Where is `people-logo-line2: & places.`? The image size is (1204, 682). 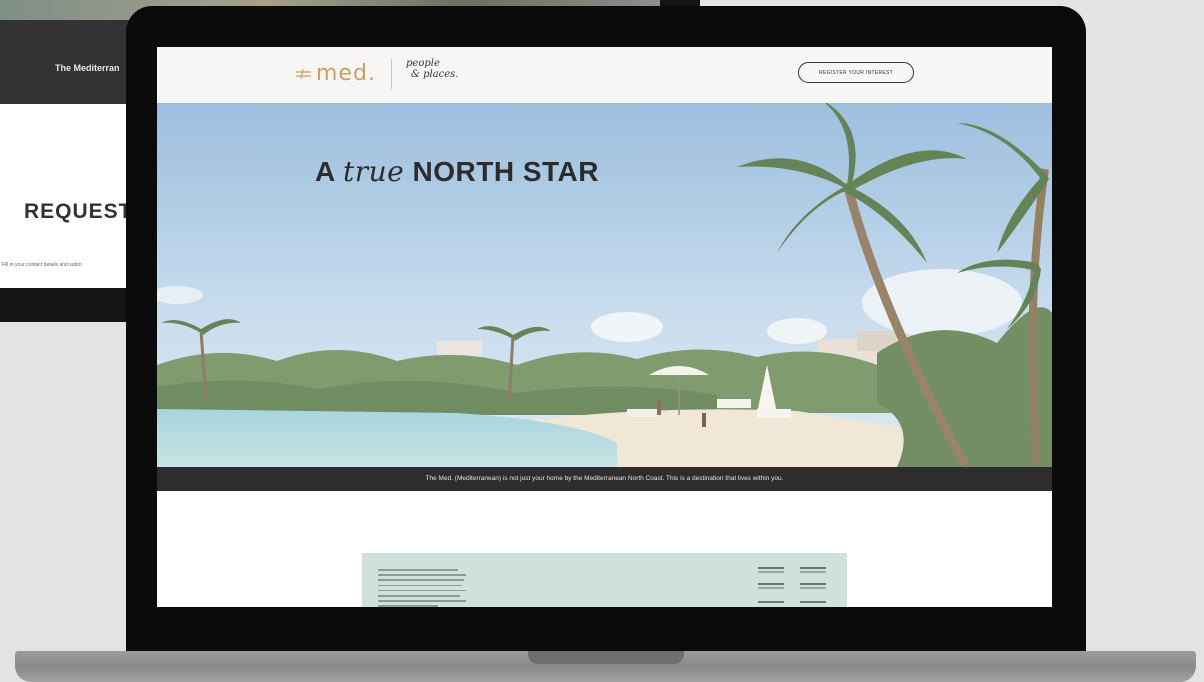 people-logo-line2: & places. is located at coordinates (435, 74).